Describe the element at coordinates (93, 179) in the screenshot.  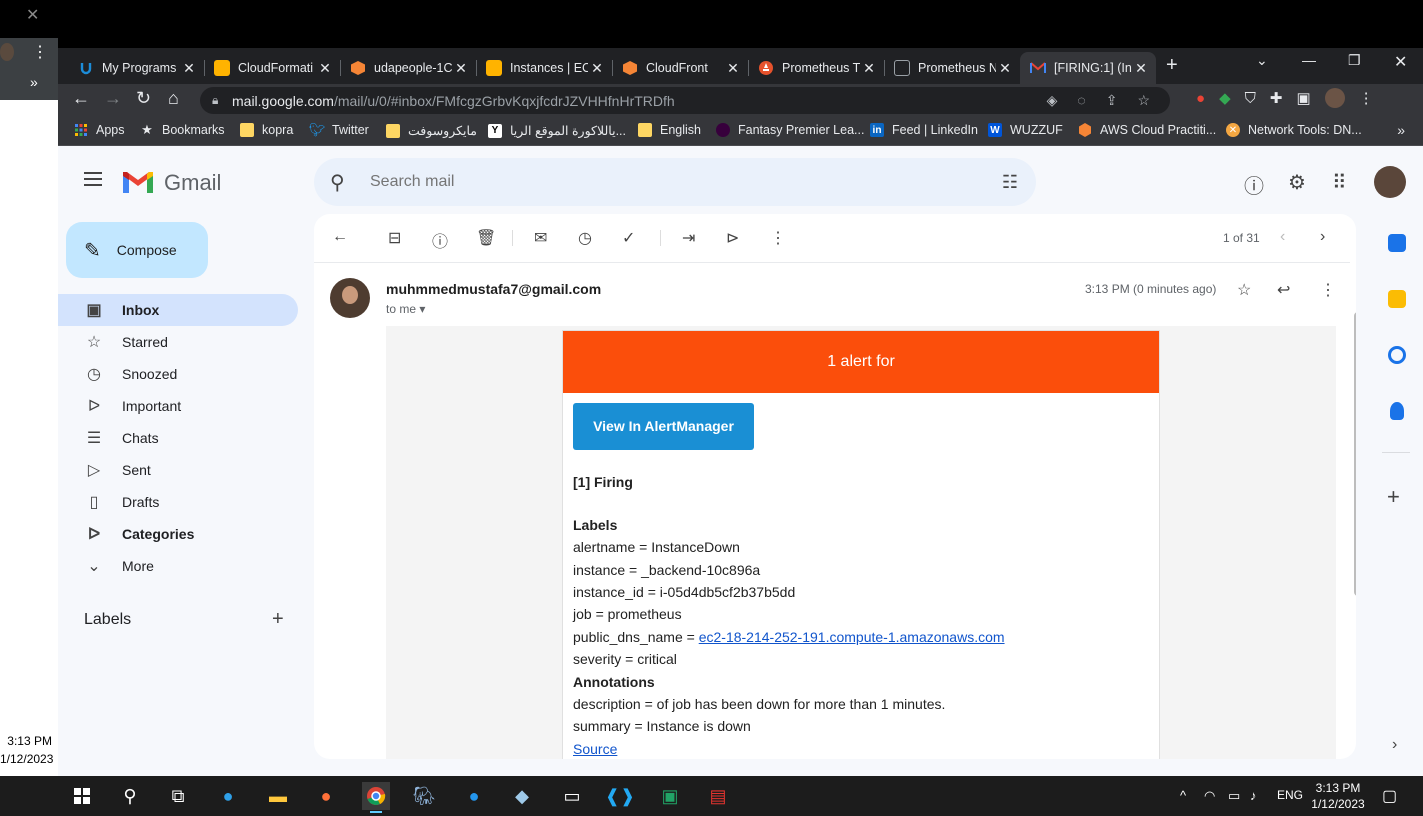
I see `main-menu-icon` at that location.